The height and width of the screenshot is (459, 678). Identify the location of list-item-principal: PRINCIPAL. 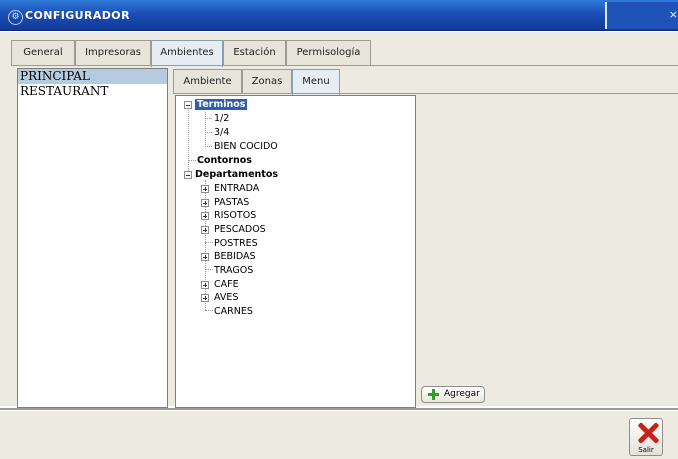
(92, 76).